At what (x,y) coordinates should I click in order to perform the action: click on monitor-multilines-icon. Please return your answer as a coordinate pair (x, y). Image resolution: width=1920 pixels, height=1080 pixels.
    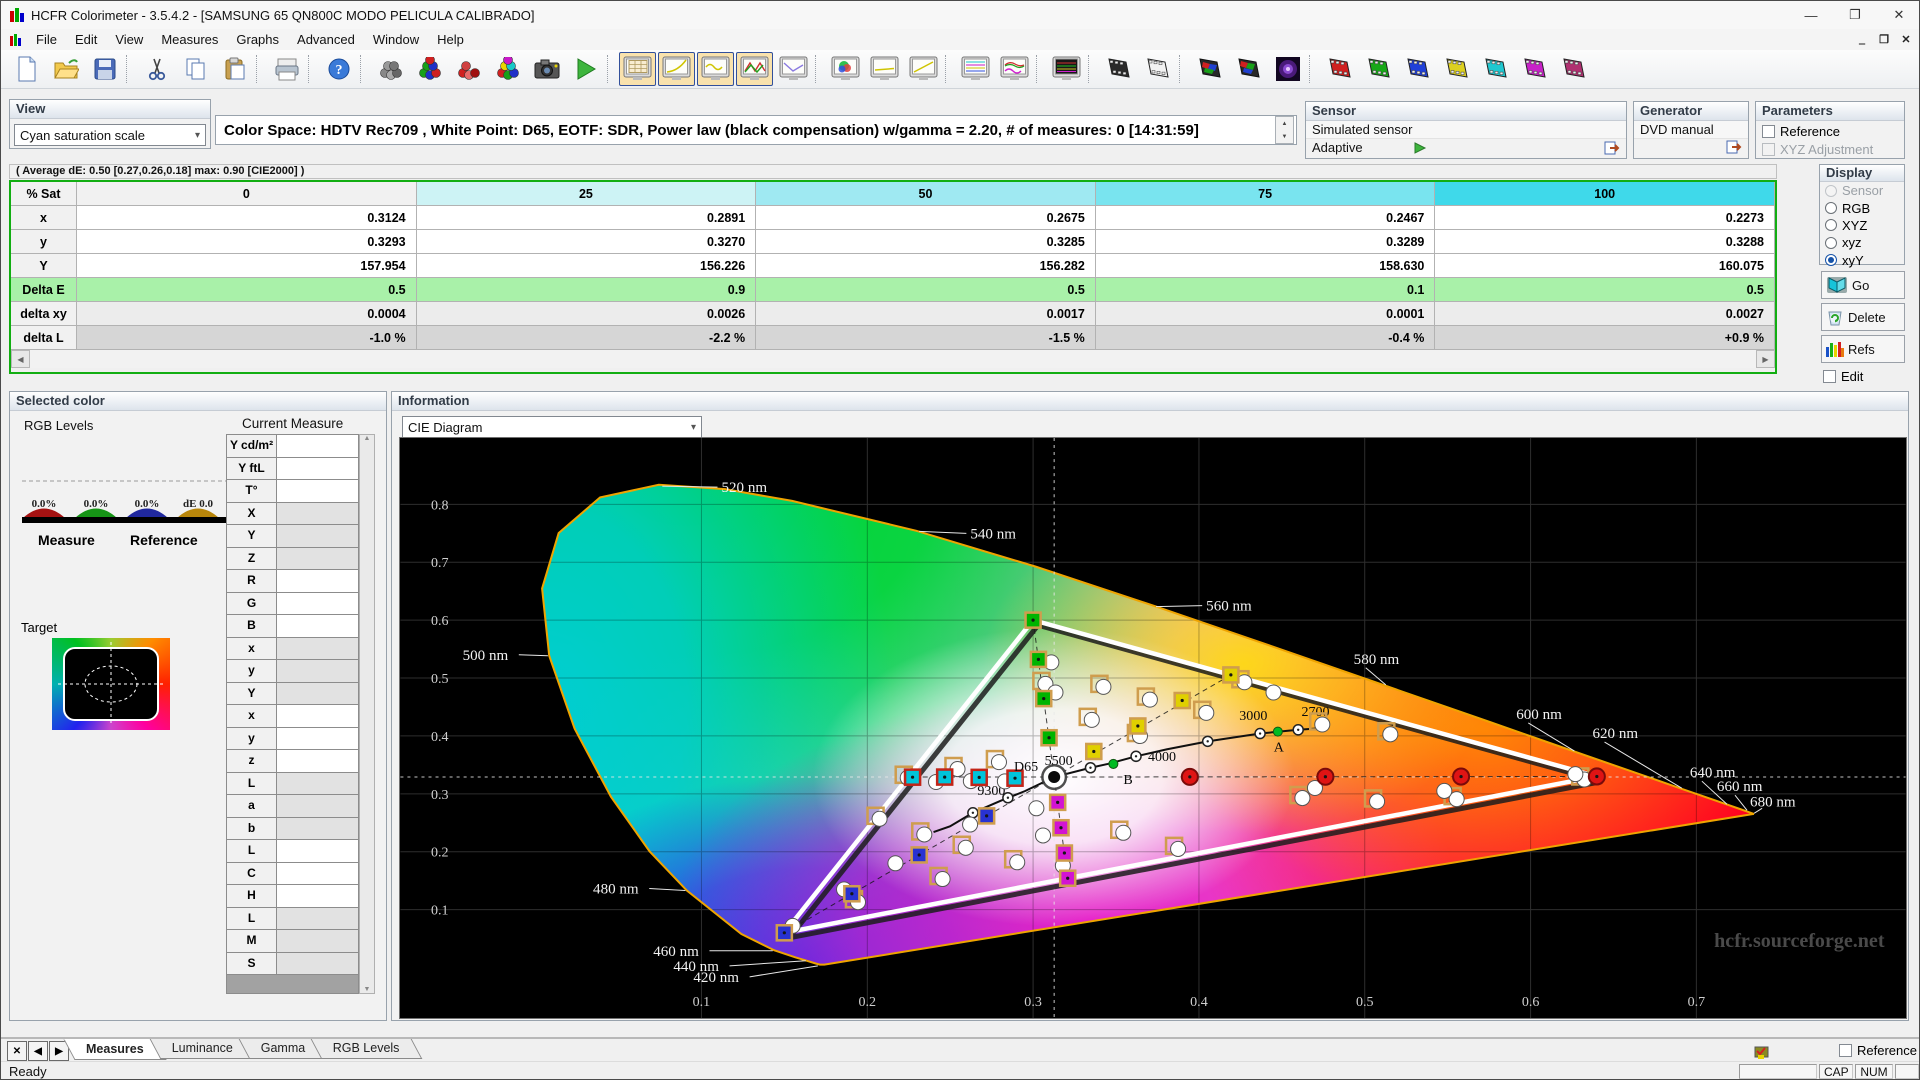
    Looking at the image, I should click on (975, 69).